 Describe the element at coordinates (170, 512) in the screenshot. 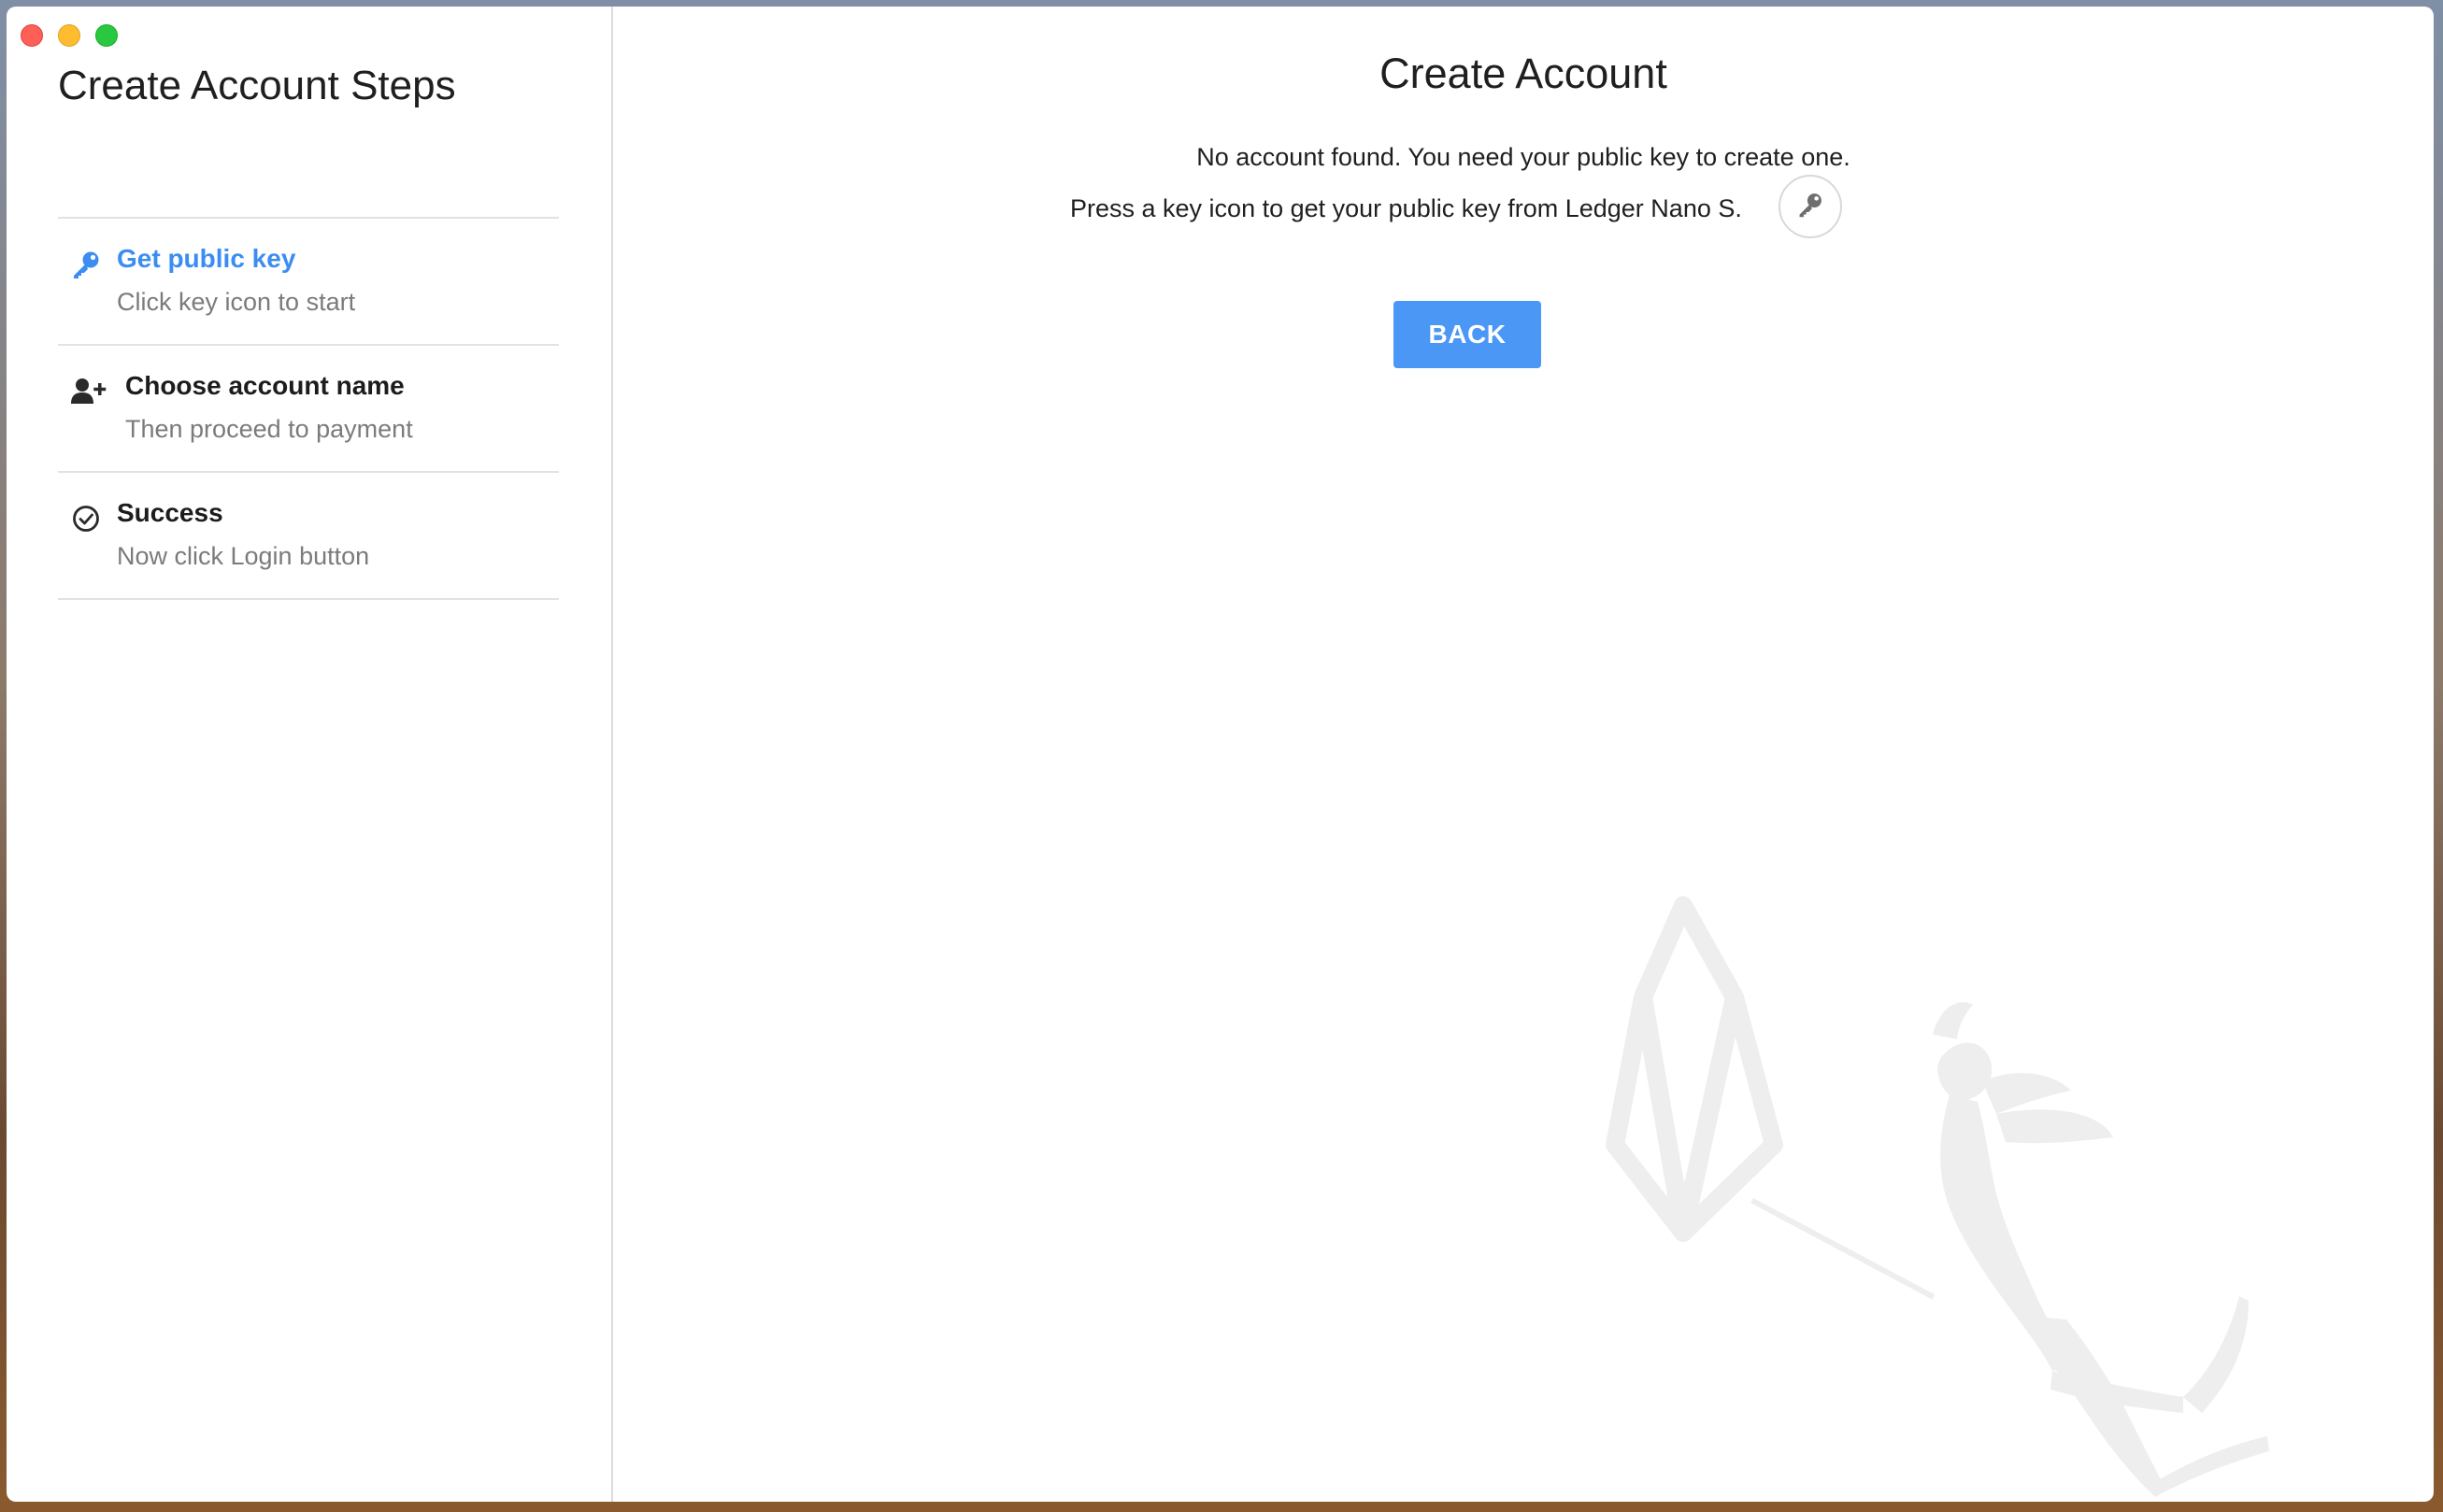

I see `step-title: Success` at that location.